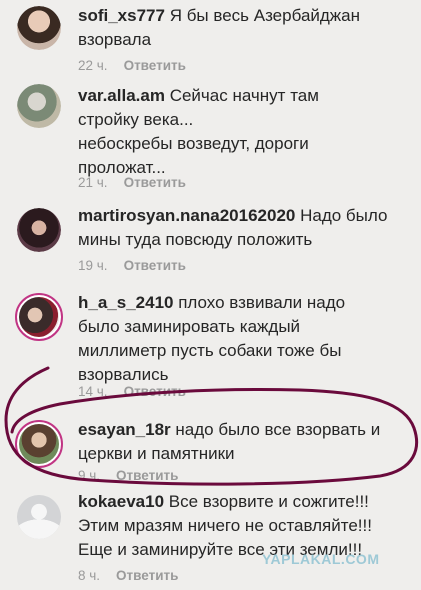 The width and height of the screenshot is (421, 590). Describe the element at coordinates (125, 302) in the screenshot. I see `username-link: h_a_s_2410` at that location.